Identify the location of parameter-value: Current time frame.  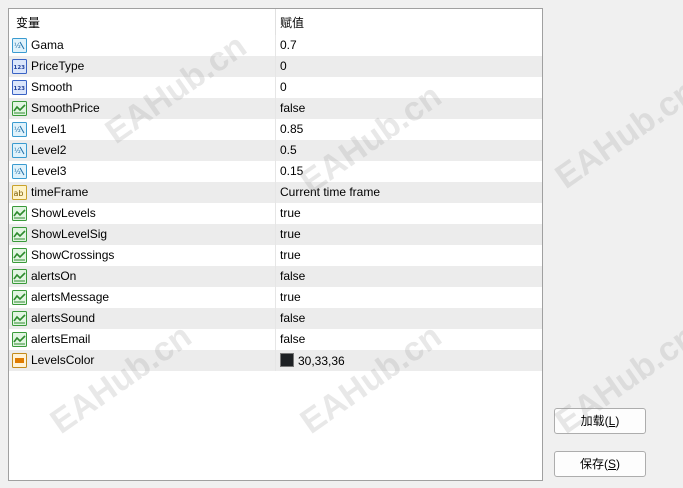
(330, 192).